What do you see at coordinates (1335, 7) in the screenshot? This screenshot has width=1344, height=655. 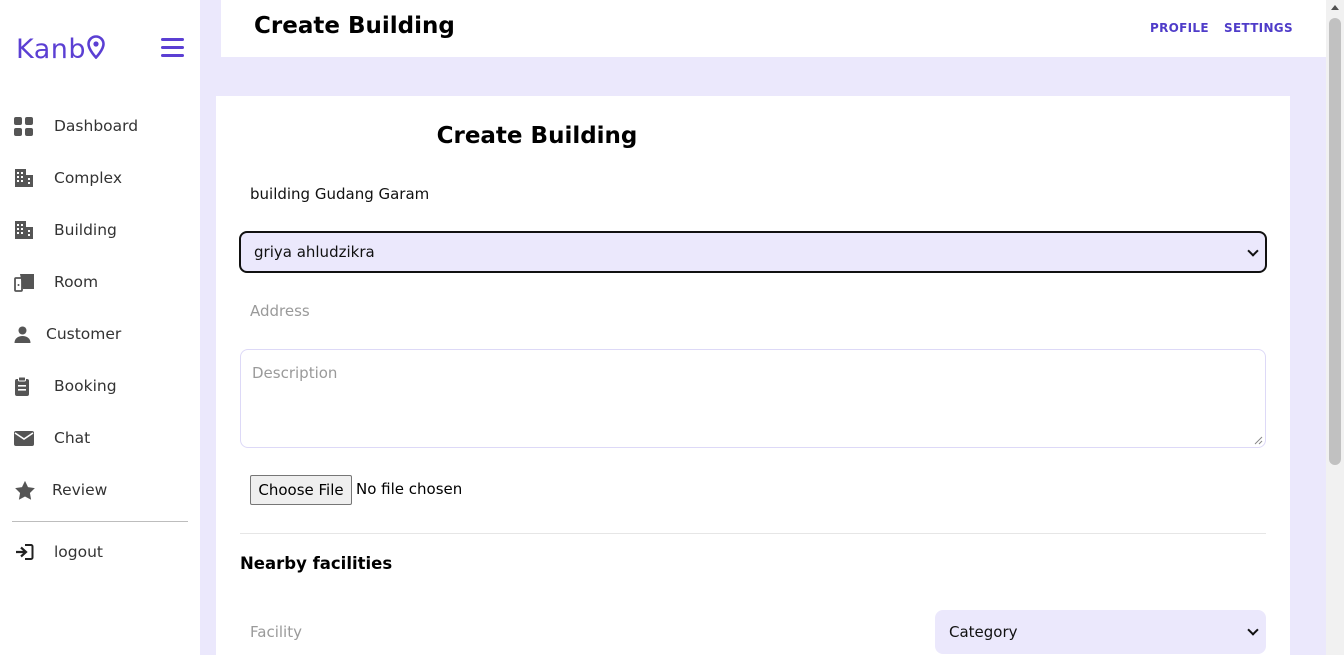 I see `scroll-up-arrow-icon` at bounding box center [1335, 7].